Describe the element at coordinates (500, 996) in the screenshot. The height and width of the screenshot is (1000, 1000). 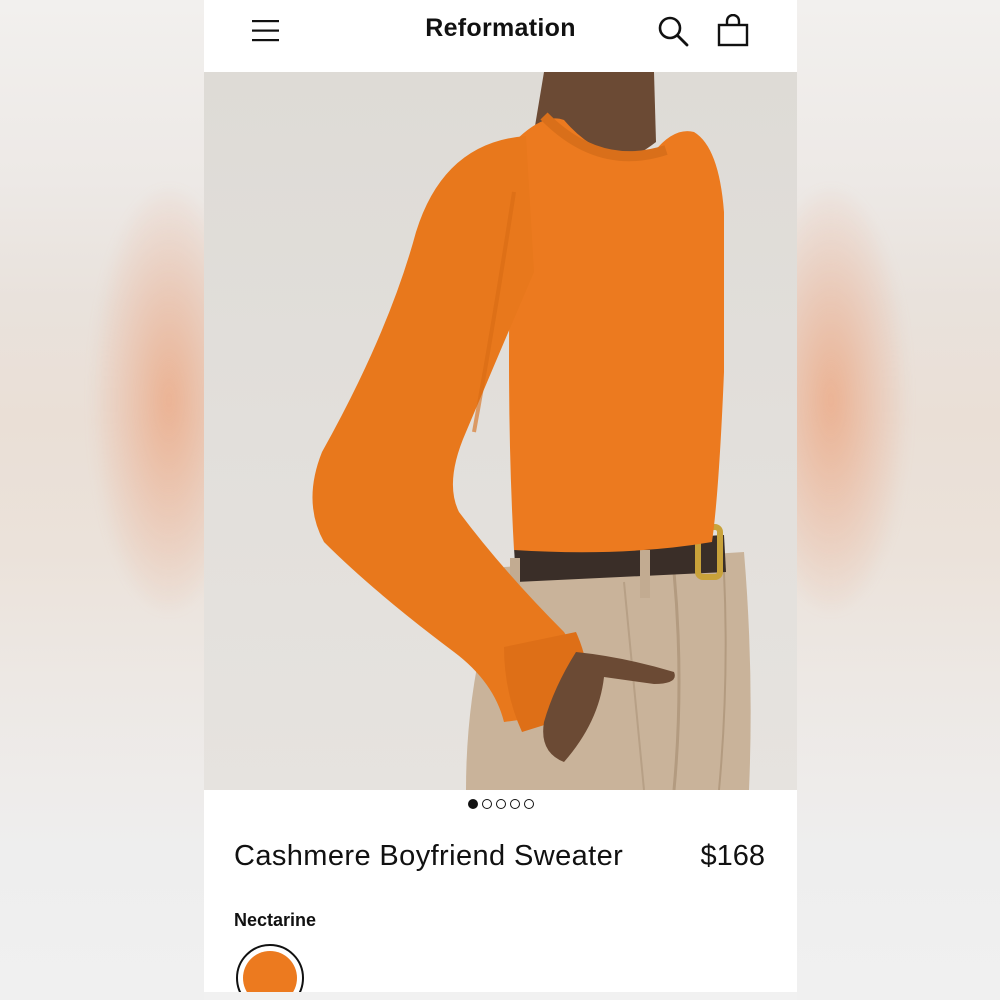
I see `bottom-edge` at that location.